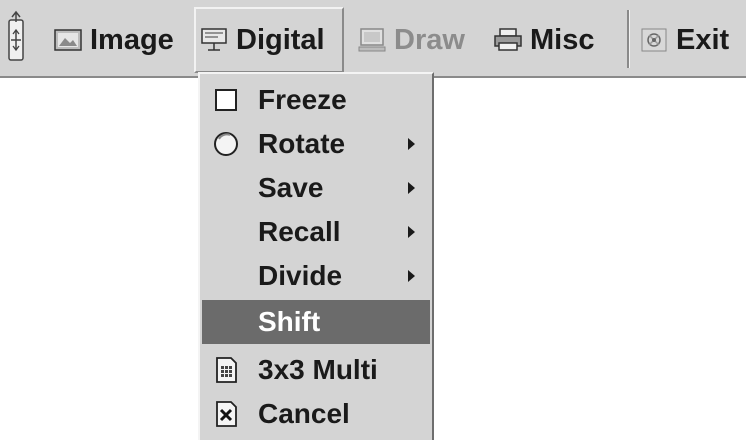 The image size is (746, 440). I want to click on menu-item-divide: Divide, so click(316, 276).